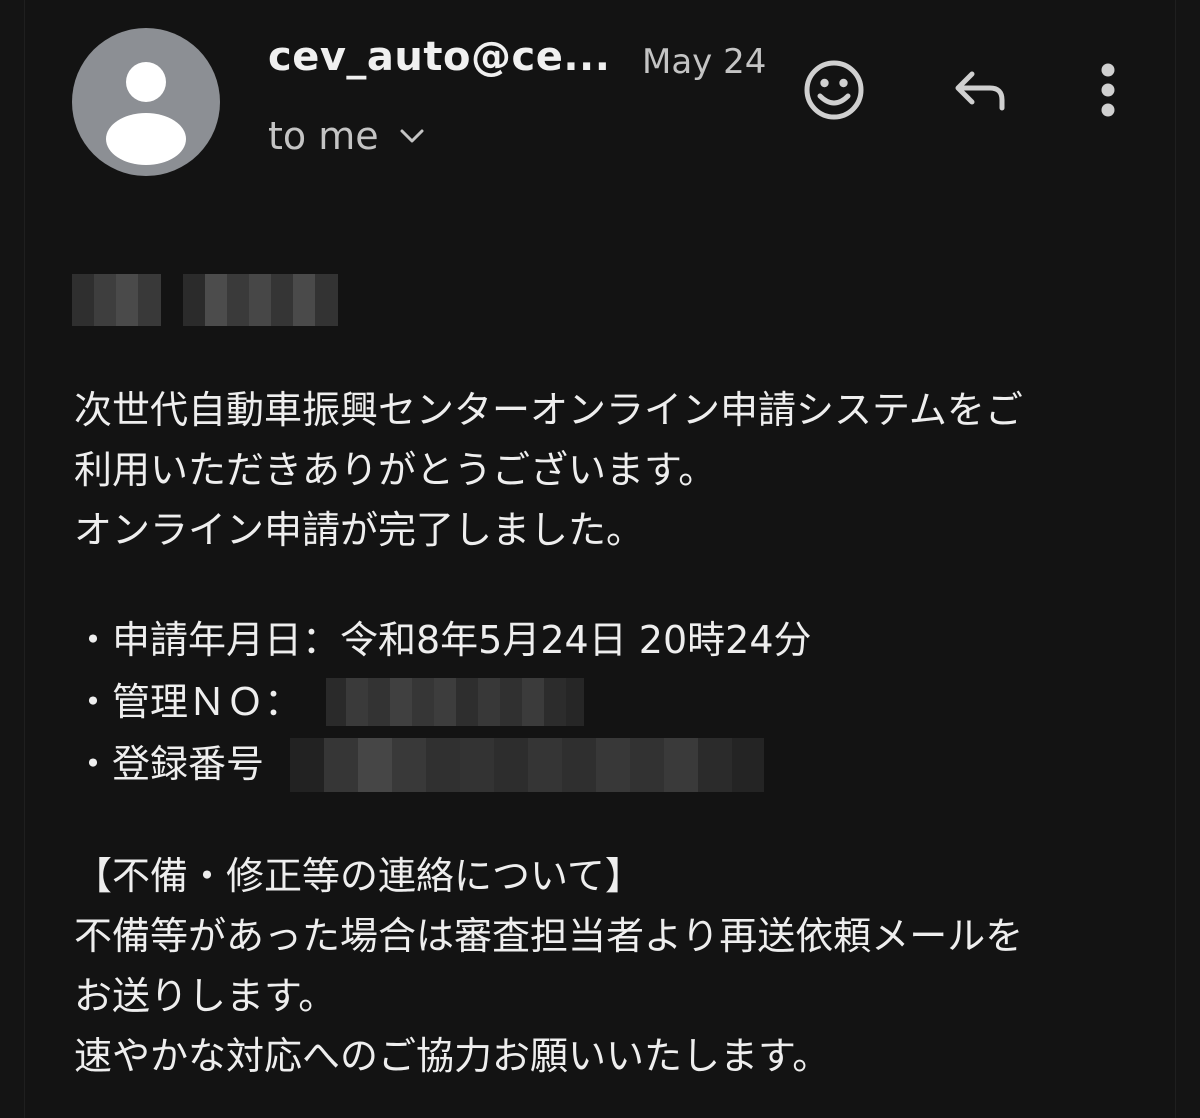 Image resolution: width=1200 pixels, height=1118 pixels. I want to click on notice-line-2: お送りします。, so click(205, 996).